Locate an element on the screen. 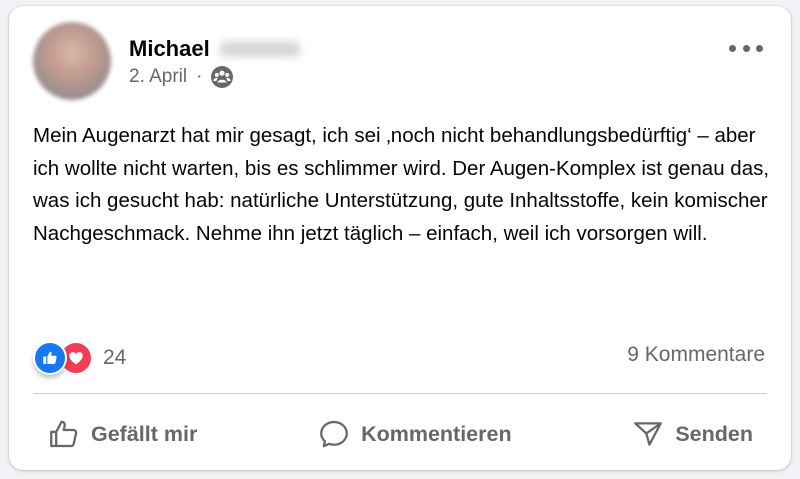 This screenshot has width=800, height=479. share-button: Senden is located at coordinates (692, 434).